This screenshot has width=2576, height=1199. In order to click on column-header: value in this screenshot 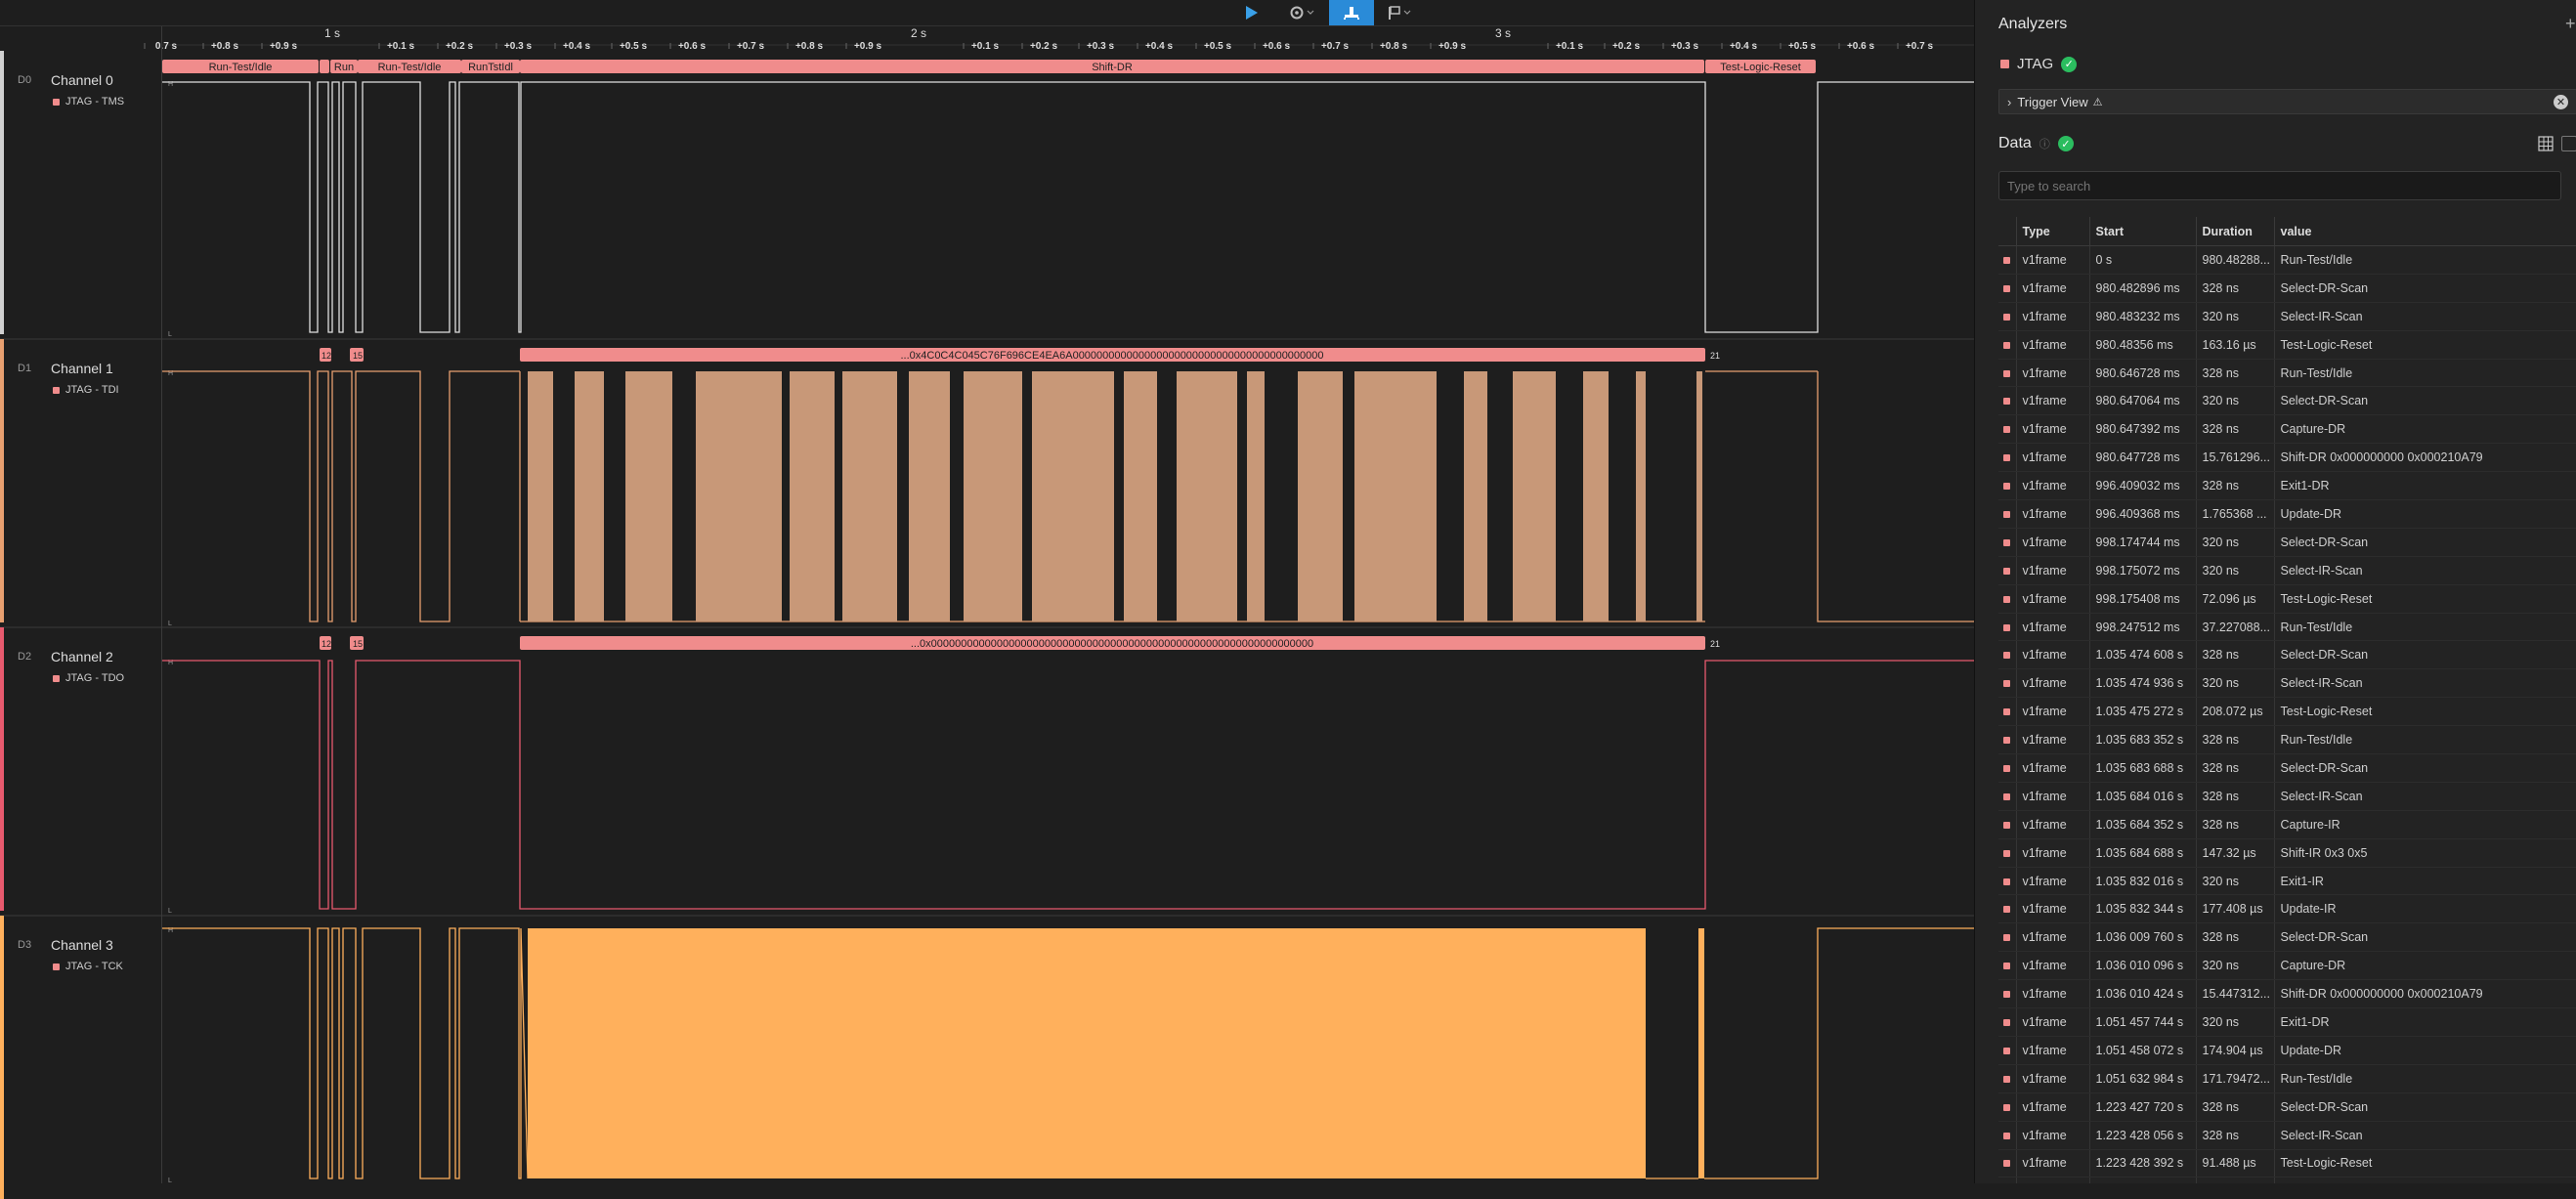, I will do `click(2425, 231)`.